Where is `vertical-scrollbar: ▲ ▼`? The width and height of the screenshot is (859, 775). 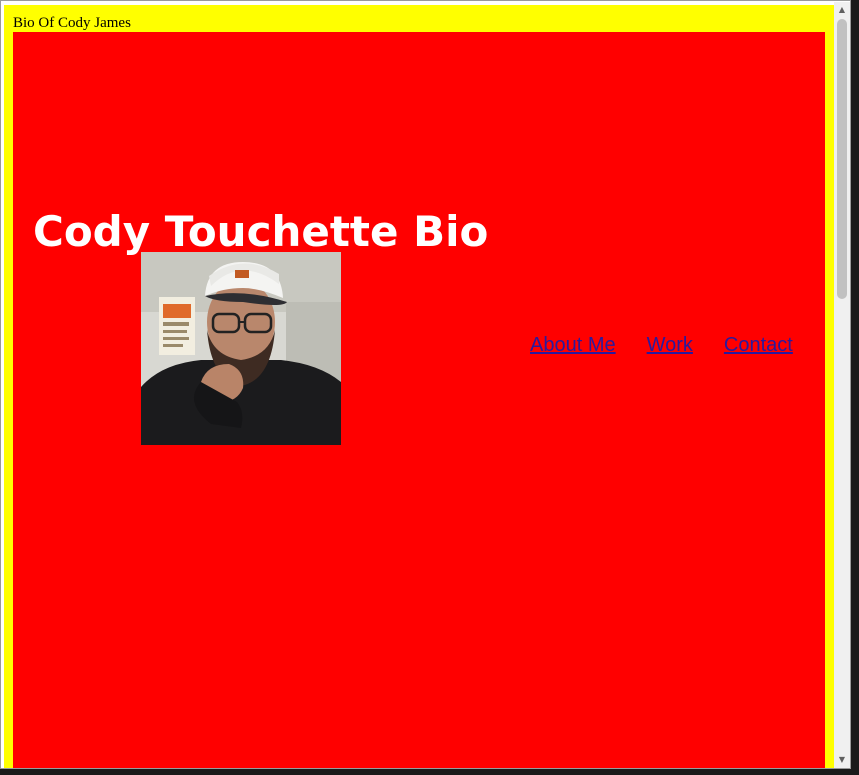 vertical-scrollbar: ▲ ▼ is located at coordinates (842, 385).